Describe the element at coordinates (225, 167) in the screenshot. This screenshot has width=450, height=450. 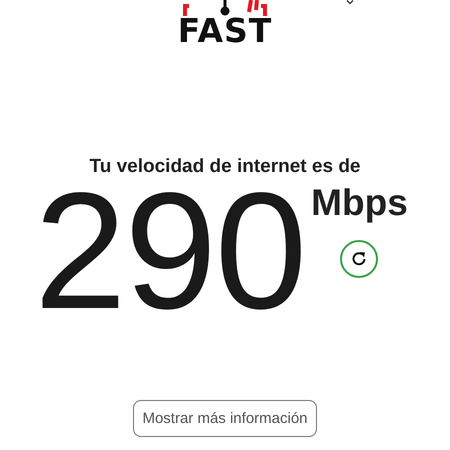
I see `headline: Tu velocidad de internet es de` at that location.